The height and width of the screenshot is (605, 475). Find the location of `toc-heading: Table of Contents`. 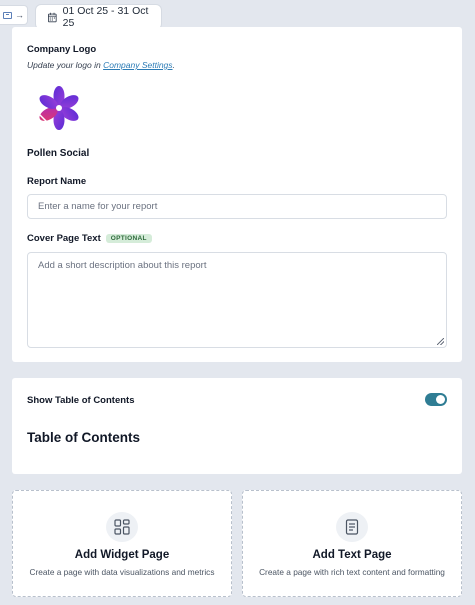

toc-heading: Table of Contents is located at coordinates (83, 437).